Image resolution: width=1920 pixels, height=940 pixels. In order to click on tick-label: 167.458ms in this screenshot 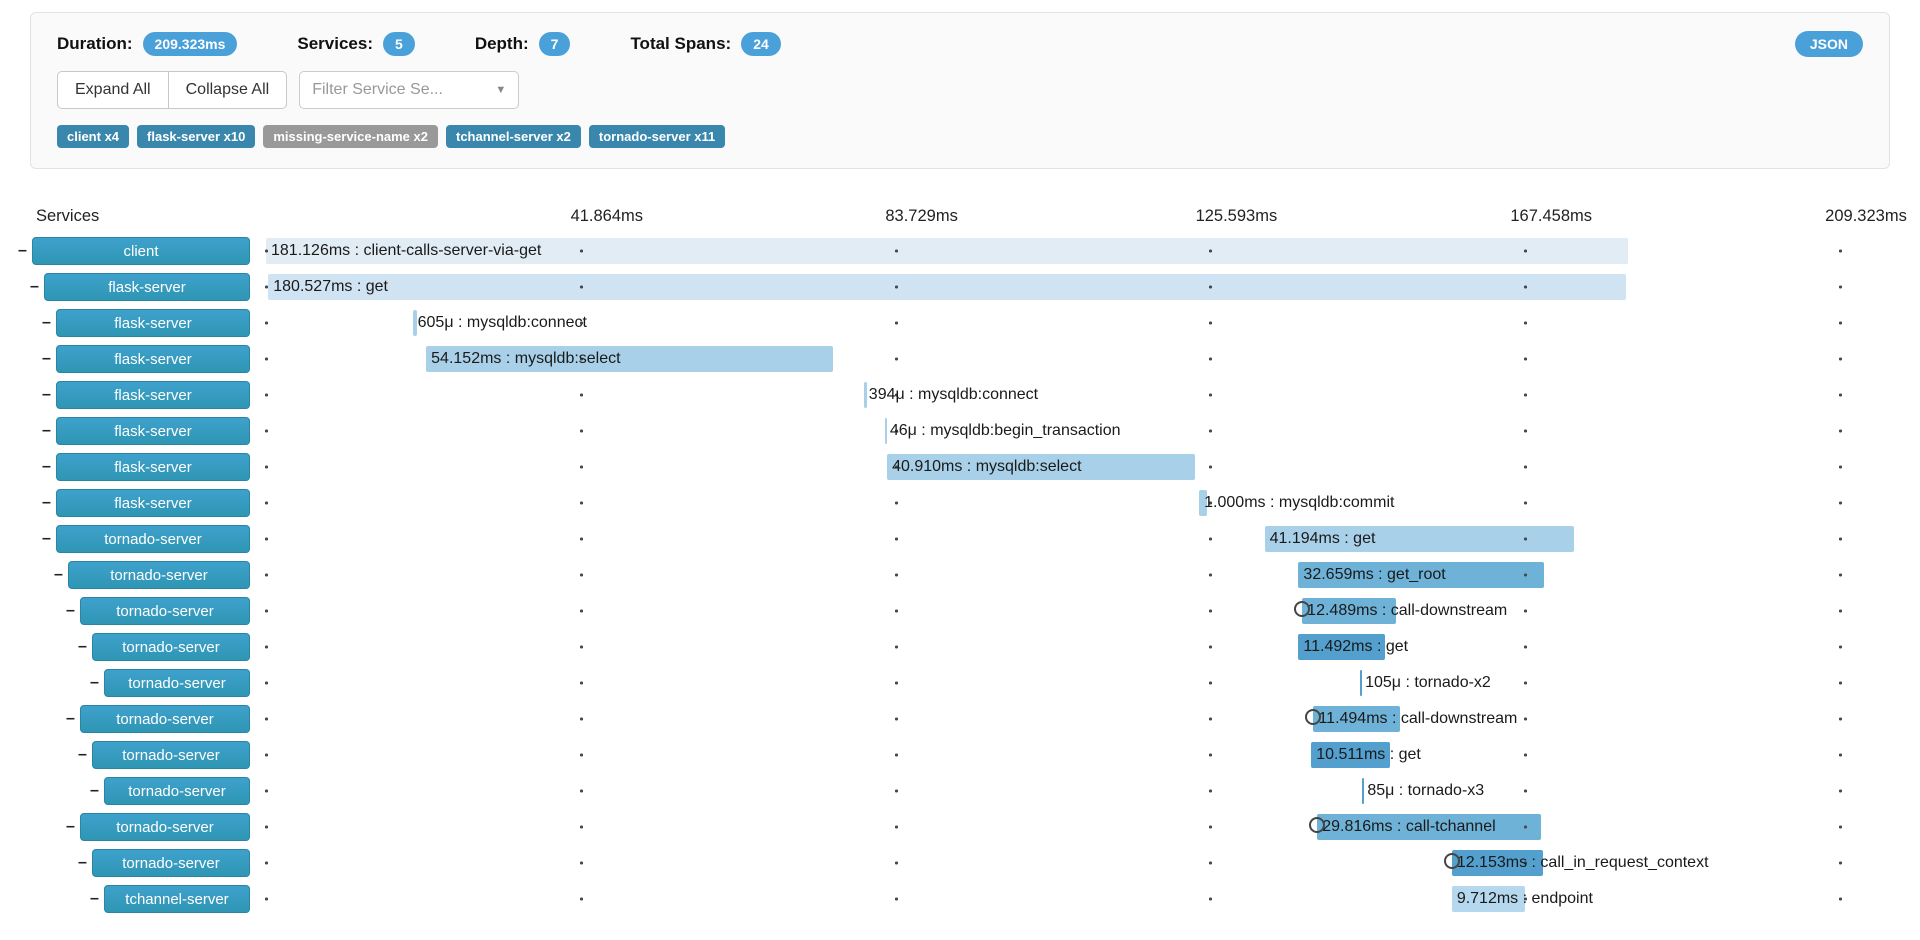, I will do `click(1551, 216)`.